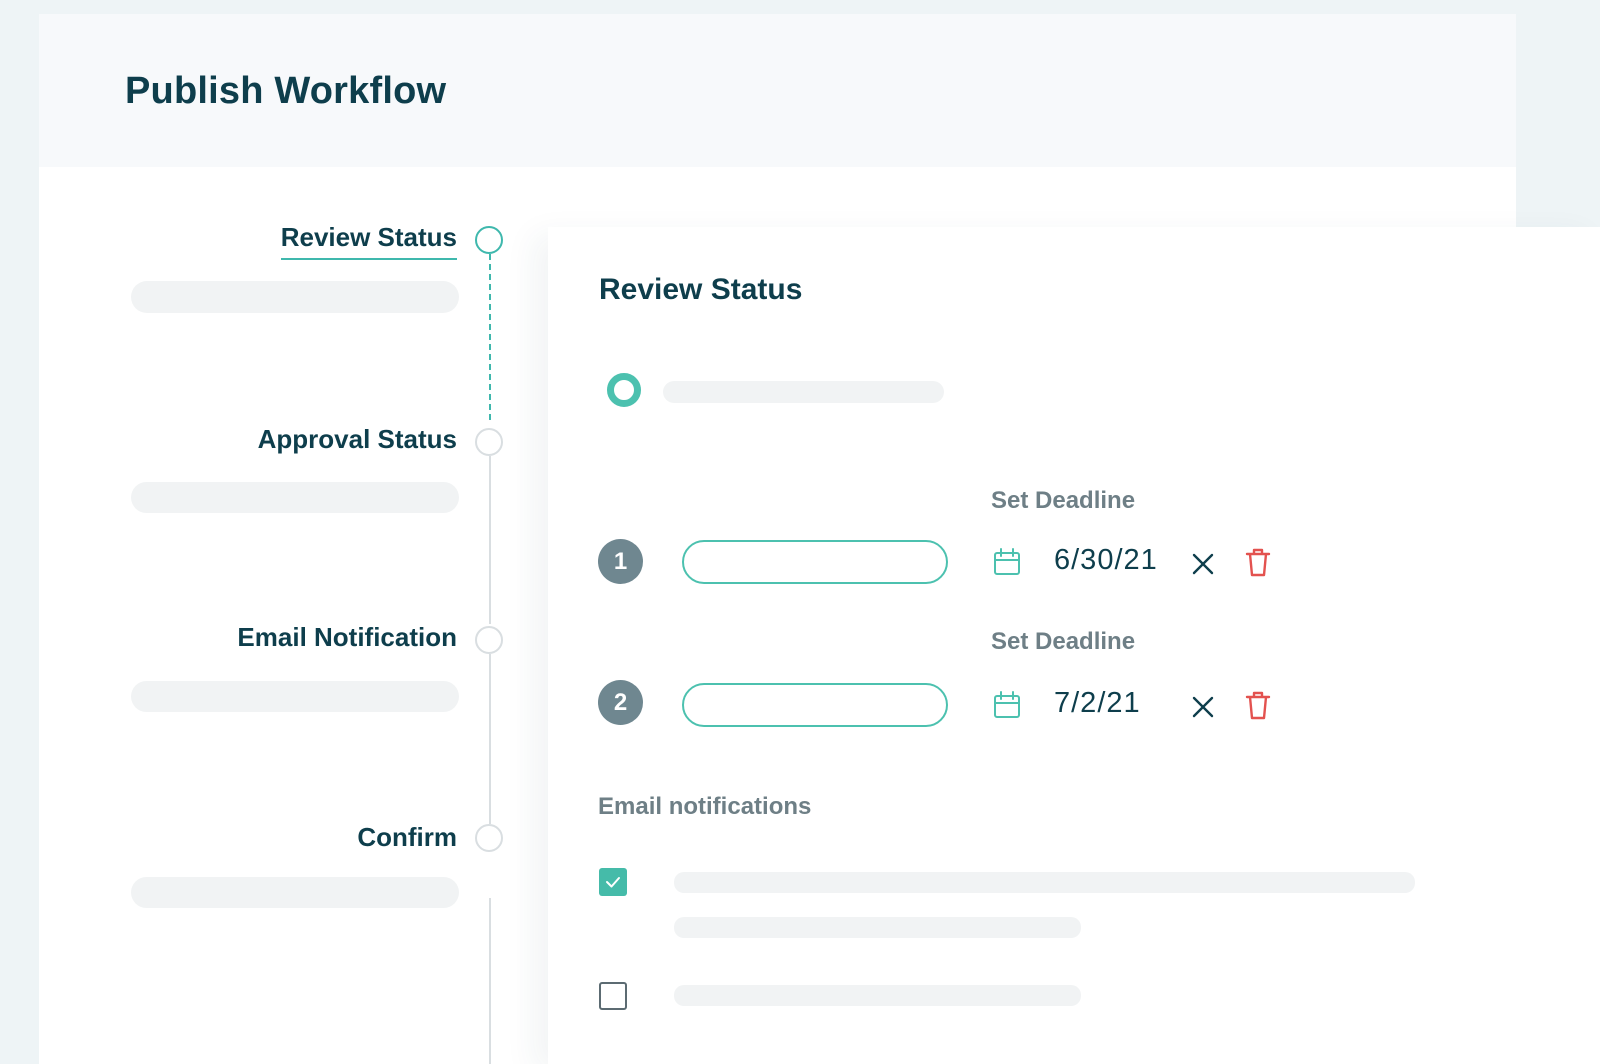  What do you see at coordinates (624, 390) in the screenshot?
I see `review-option-radio` at bounding box center [624, 390].